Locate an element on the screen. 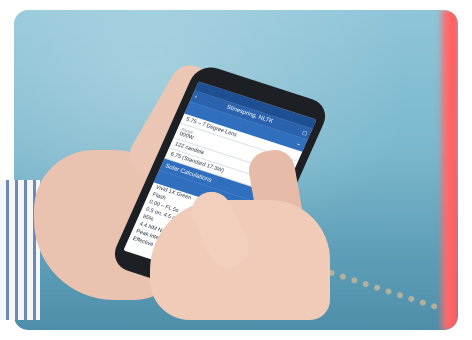 The height and width of the screenshot is (340, 472). chevron-left-icon: ‹ is located at coordinates (196, 97).